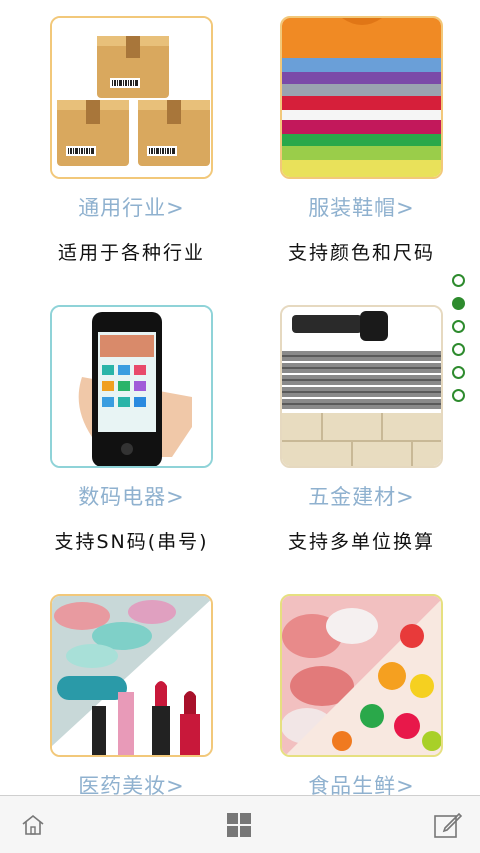 The height and width of the screenshot is (853, 480). I want to click on home-icon, so click(33, 824).